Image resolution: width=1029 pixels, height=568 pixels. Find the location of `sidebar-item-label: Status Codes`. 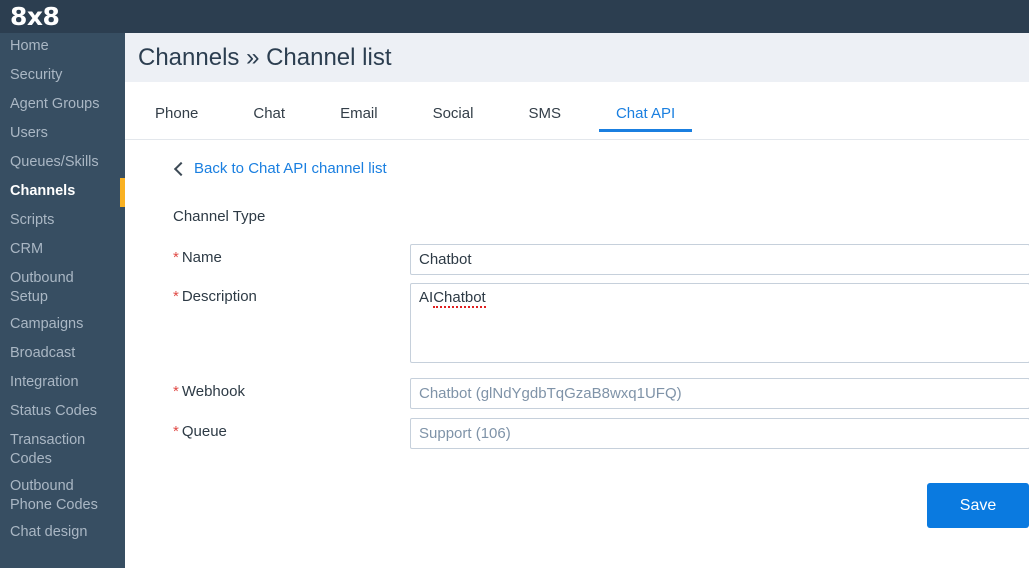

sidebar-item-label: Status Codes is located at coordinates (54, 411).